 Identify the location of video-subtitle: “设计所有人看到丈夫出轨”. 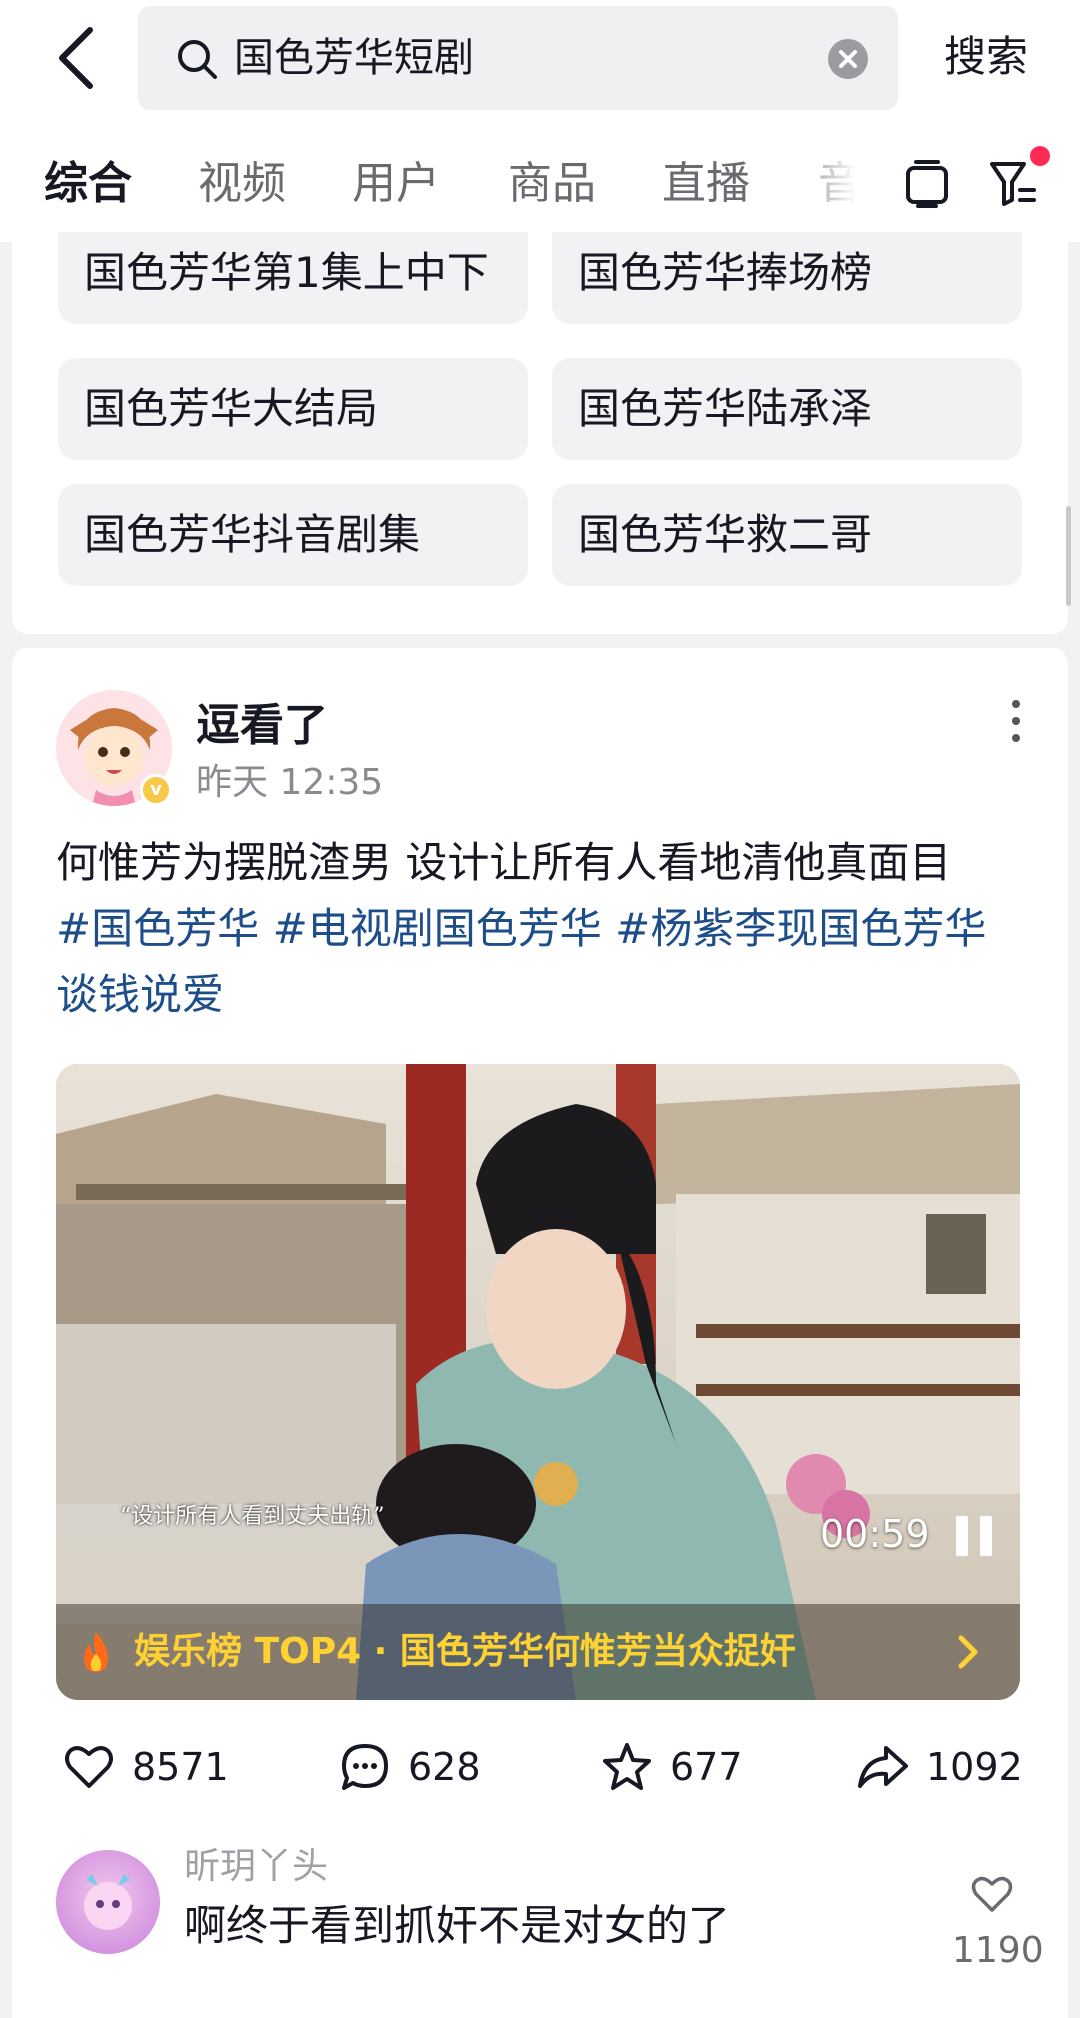
(252, 1516).